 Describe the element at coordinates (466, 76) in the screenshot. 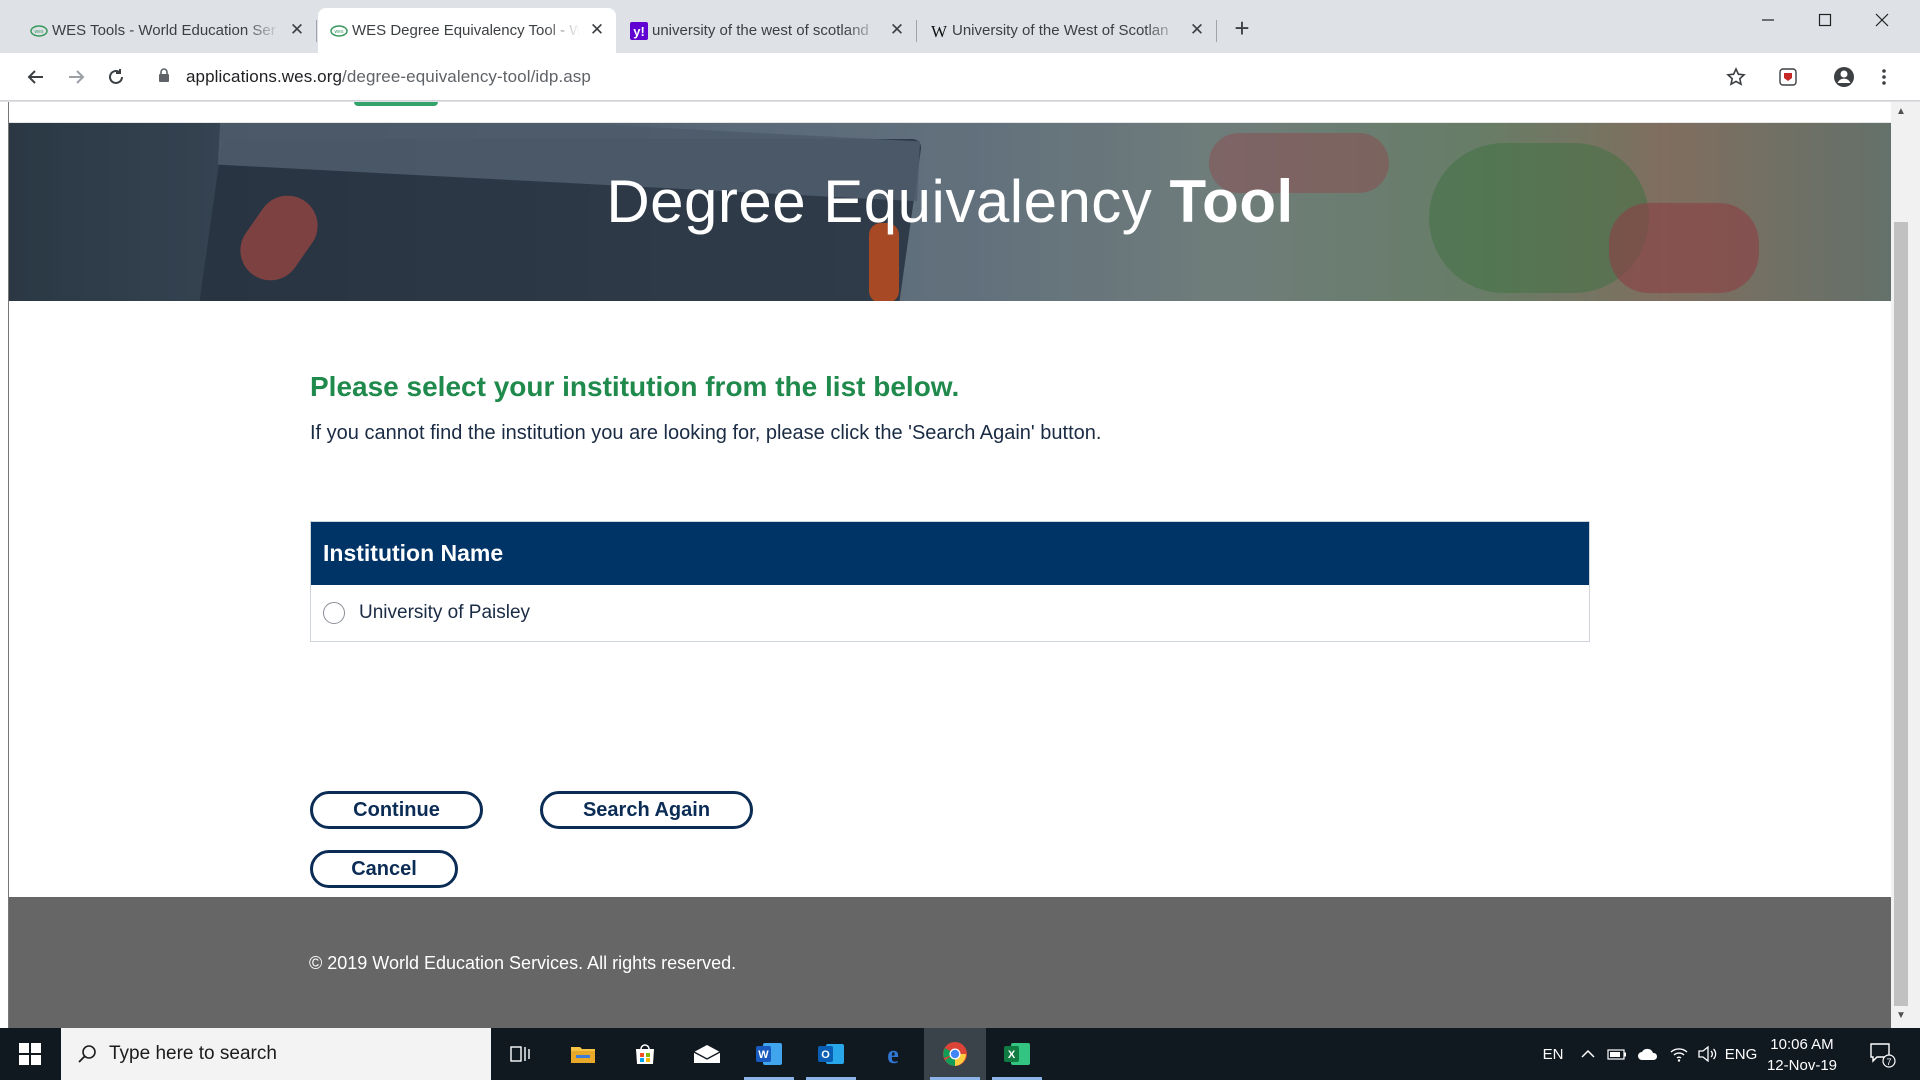

I see `url-path: /degree-equivalency-tool/idp.asp` at that location.